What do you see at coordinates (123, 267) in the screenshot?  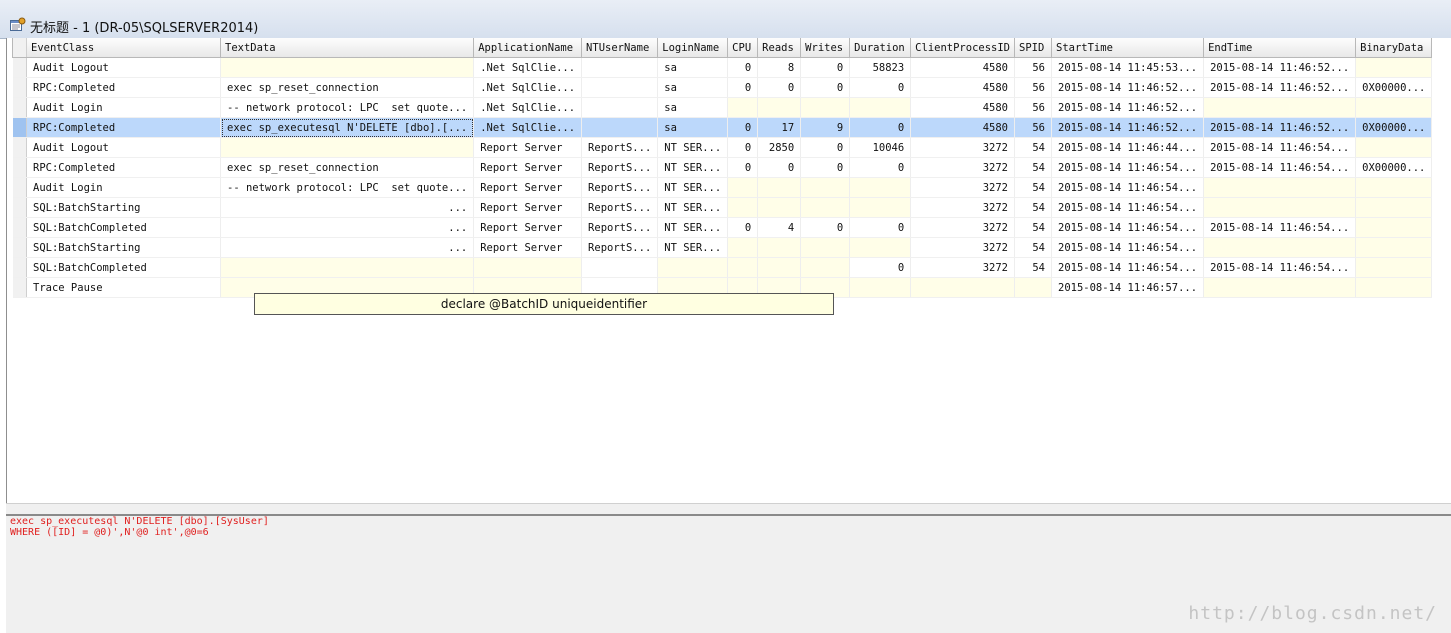 I see `cell-eventclass: SQL:BatchCompleted` at bounding box center [123, 267].